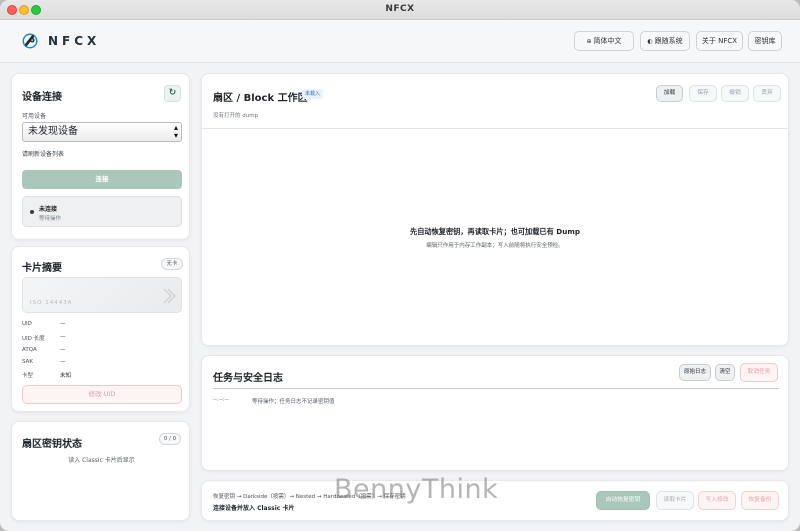 The height and width of the screenshot is (531, 800). What do you see at coordinates (170, 439) in the screenshot?
I see `sector-keys-count: 0 / 0` at bounding box center [170, 439].